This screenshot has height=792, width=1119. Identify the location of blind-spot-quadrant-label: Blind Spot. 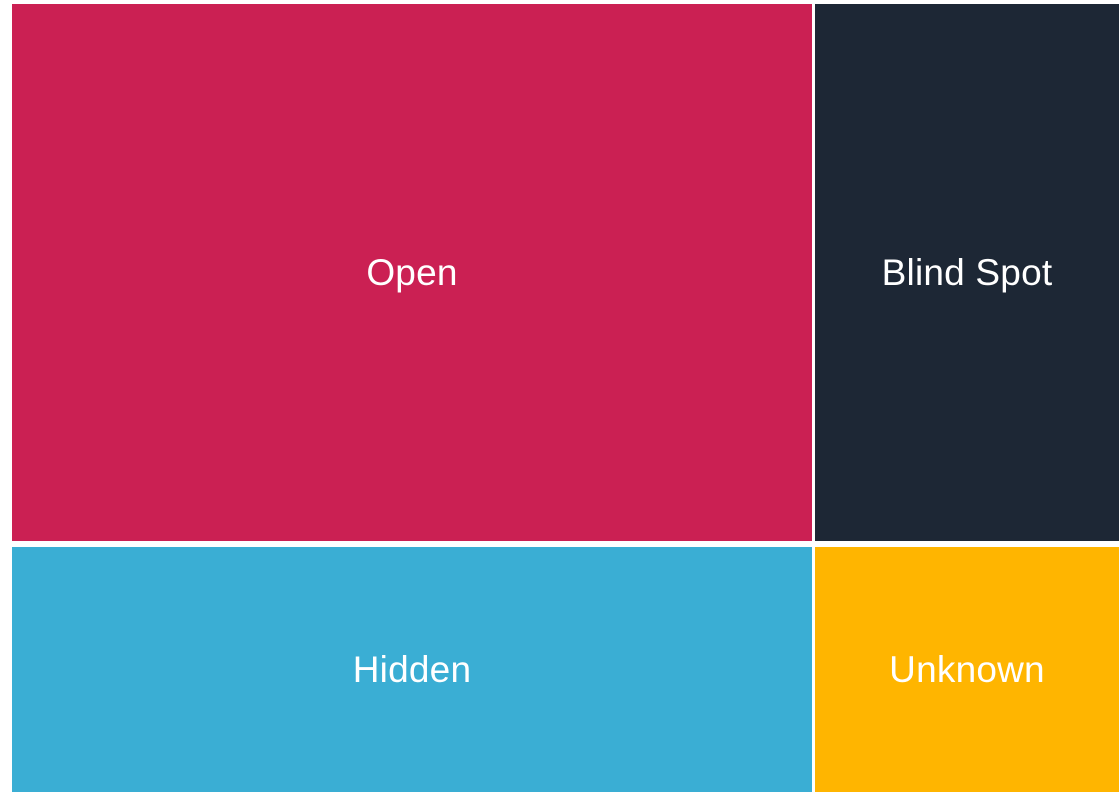
(967, 272).